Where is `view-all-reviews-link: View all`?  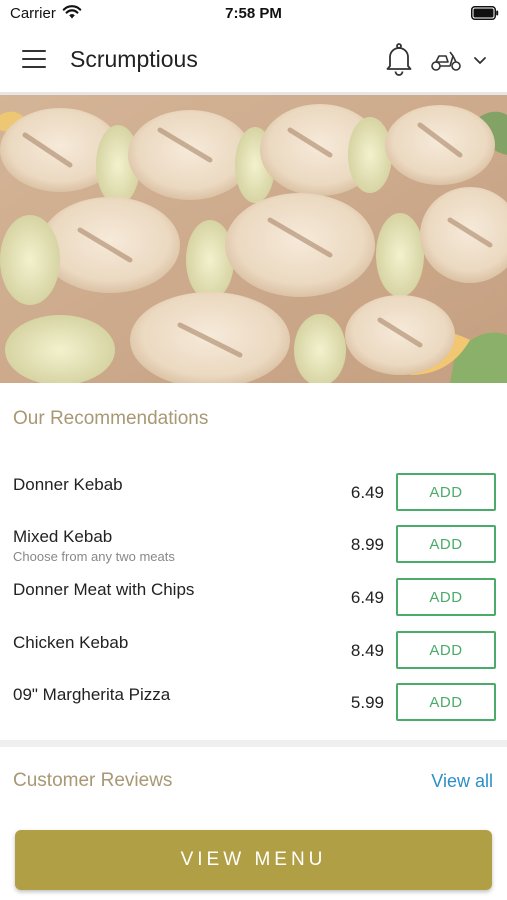
view-all-reviews-link: View all is located at coordinates (462, 781).